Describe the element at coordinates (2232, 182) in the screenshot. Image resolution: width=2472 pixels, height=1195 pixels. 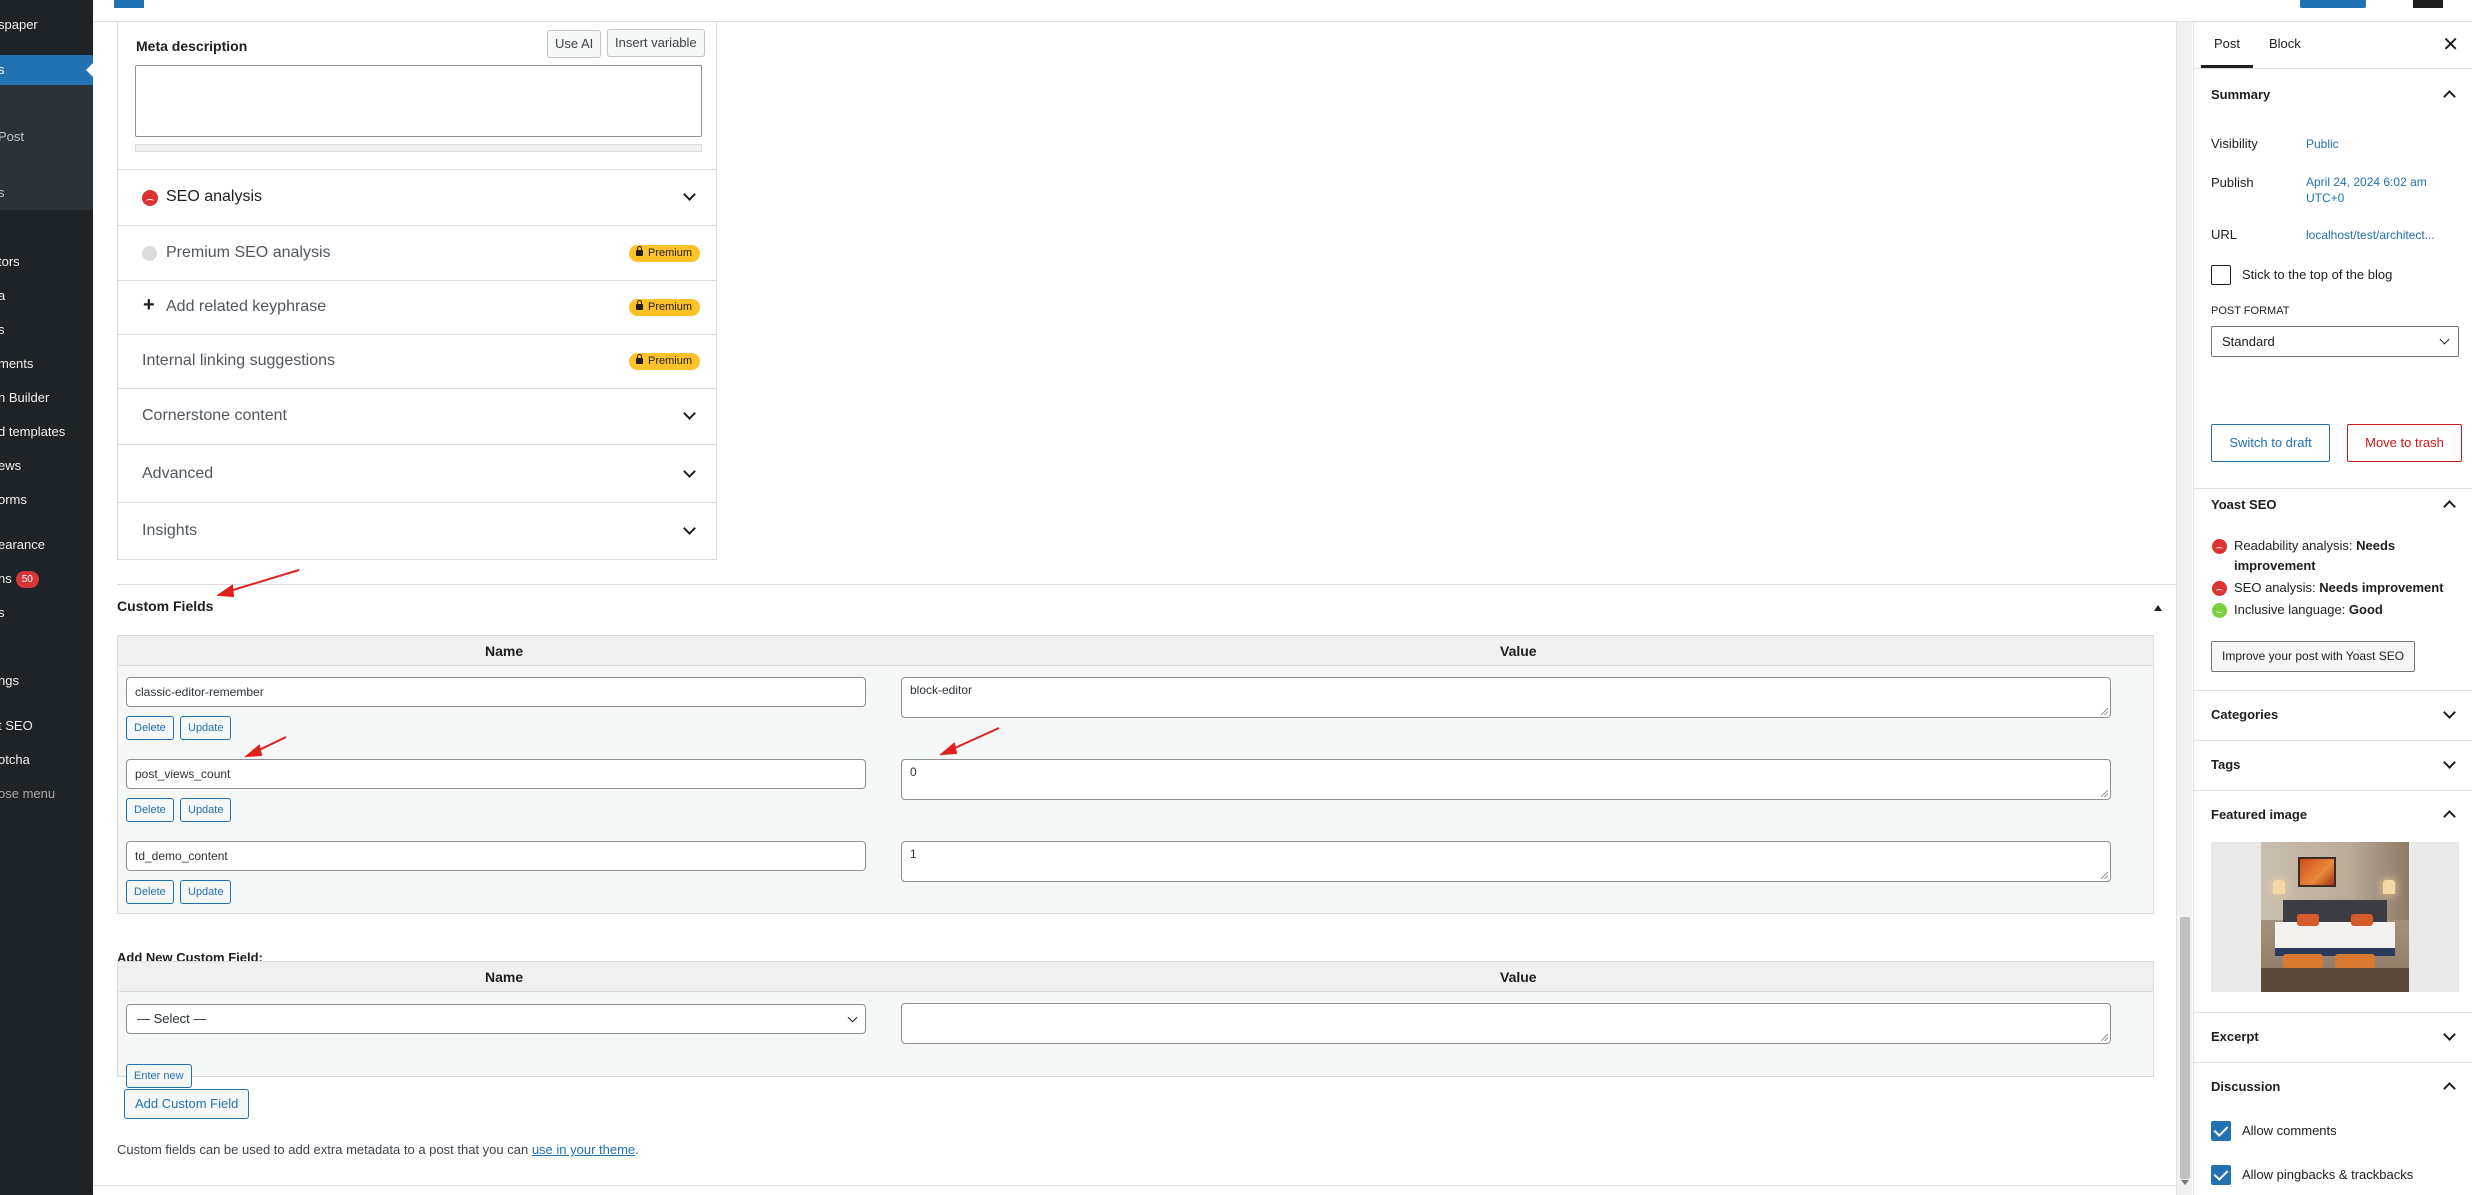
I see `publish-label: Publish` at that location.